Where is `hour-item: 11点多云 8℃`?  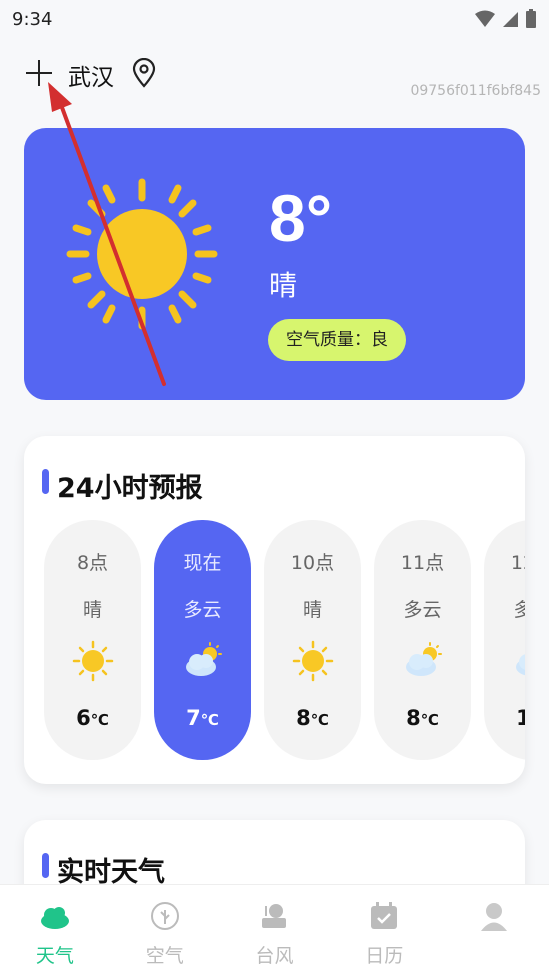 hour-item: 11点多云 8℃ is located at coordinates (422, 640).